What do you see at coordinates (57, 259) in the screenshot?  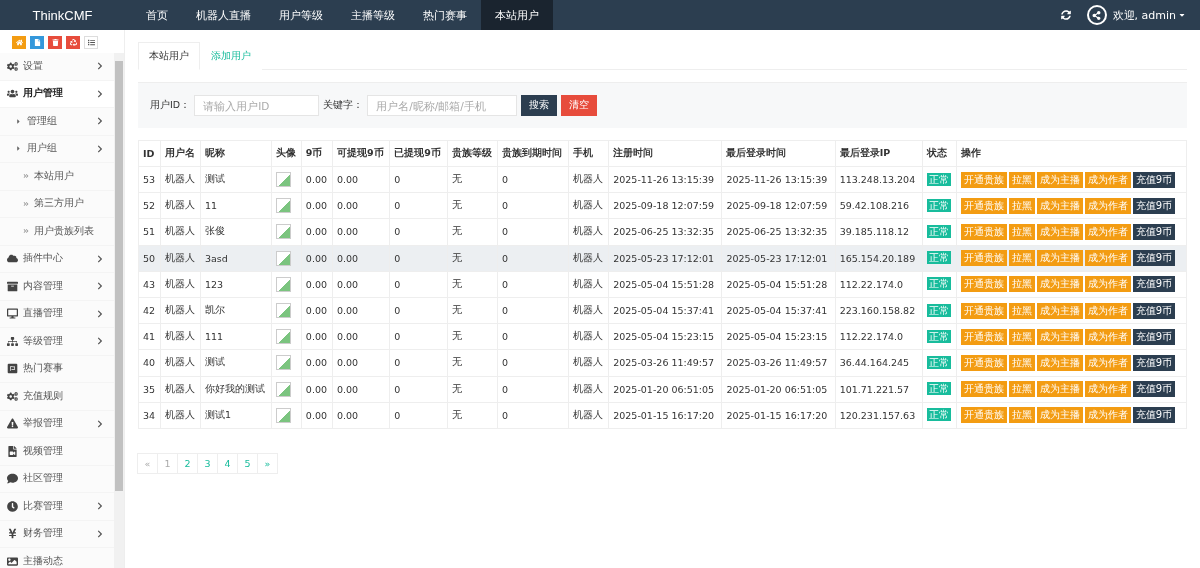 I see `sidebar-item: 插件中心` at bounding box center [57, 259].